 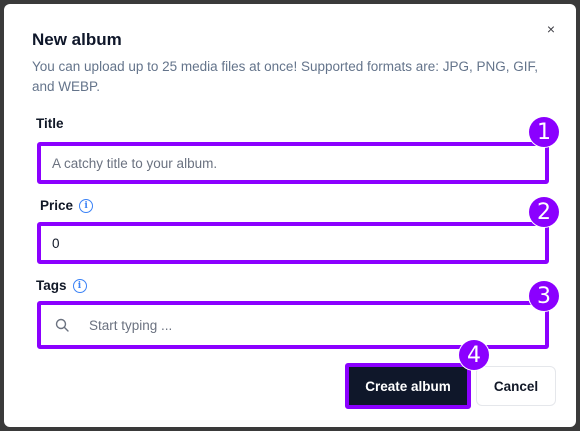 I want to click on tags-label: Tags i, so click(x=61, y=285).